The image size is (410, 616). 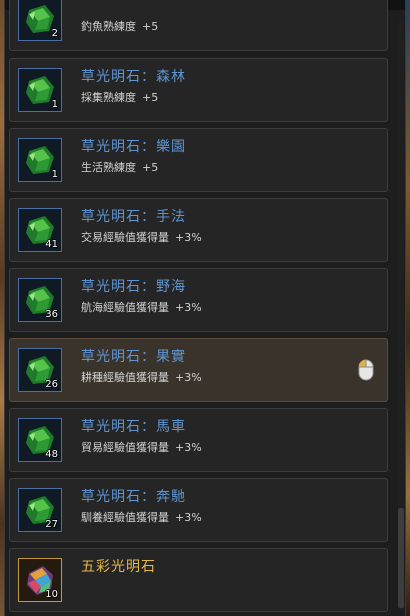 What do you see at coordinates (40, 440) in the screenshot?
I see `green-light-stone-icon: 48` at bounding box center [40, 440].